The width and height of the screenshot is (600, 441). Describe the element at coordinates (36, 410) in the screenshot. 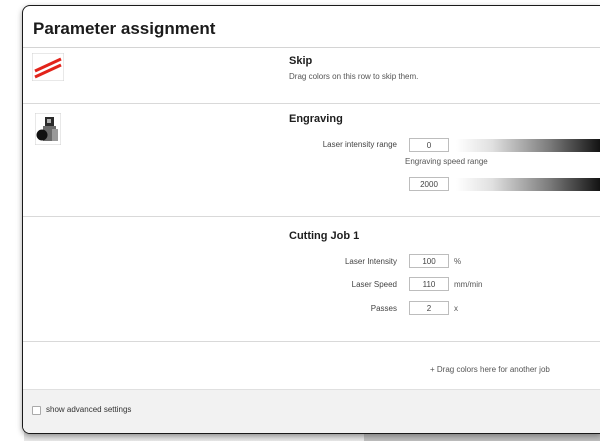

I see `advanced-settings-checkbox` at that location.